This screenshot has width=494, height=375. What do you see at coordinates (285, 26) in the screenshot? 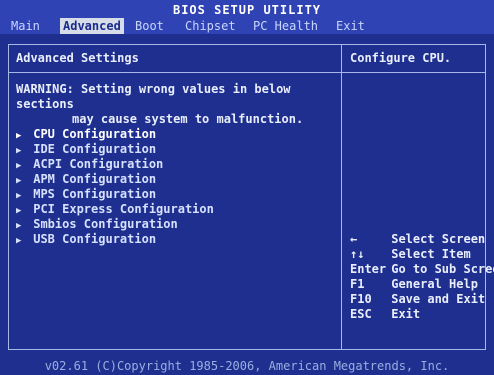
I see `tab-pc-health: PC Health` at bounding box center [285, 26].